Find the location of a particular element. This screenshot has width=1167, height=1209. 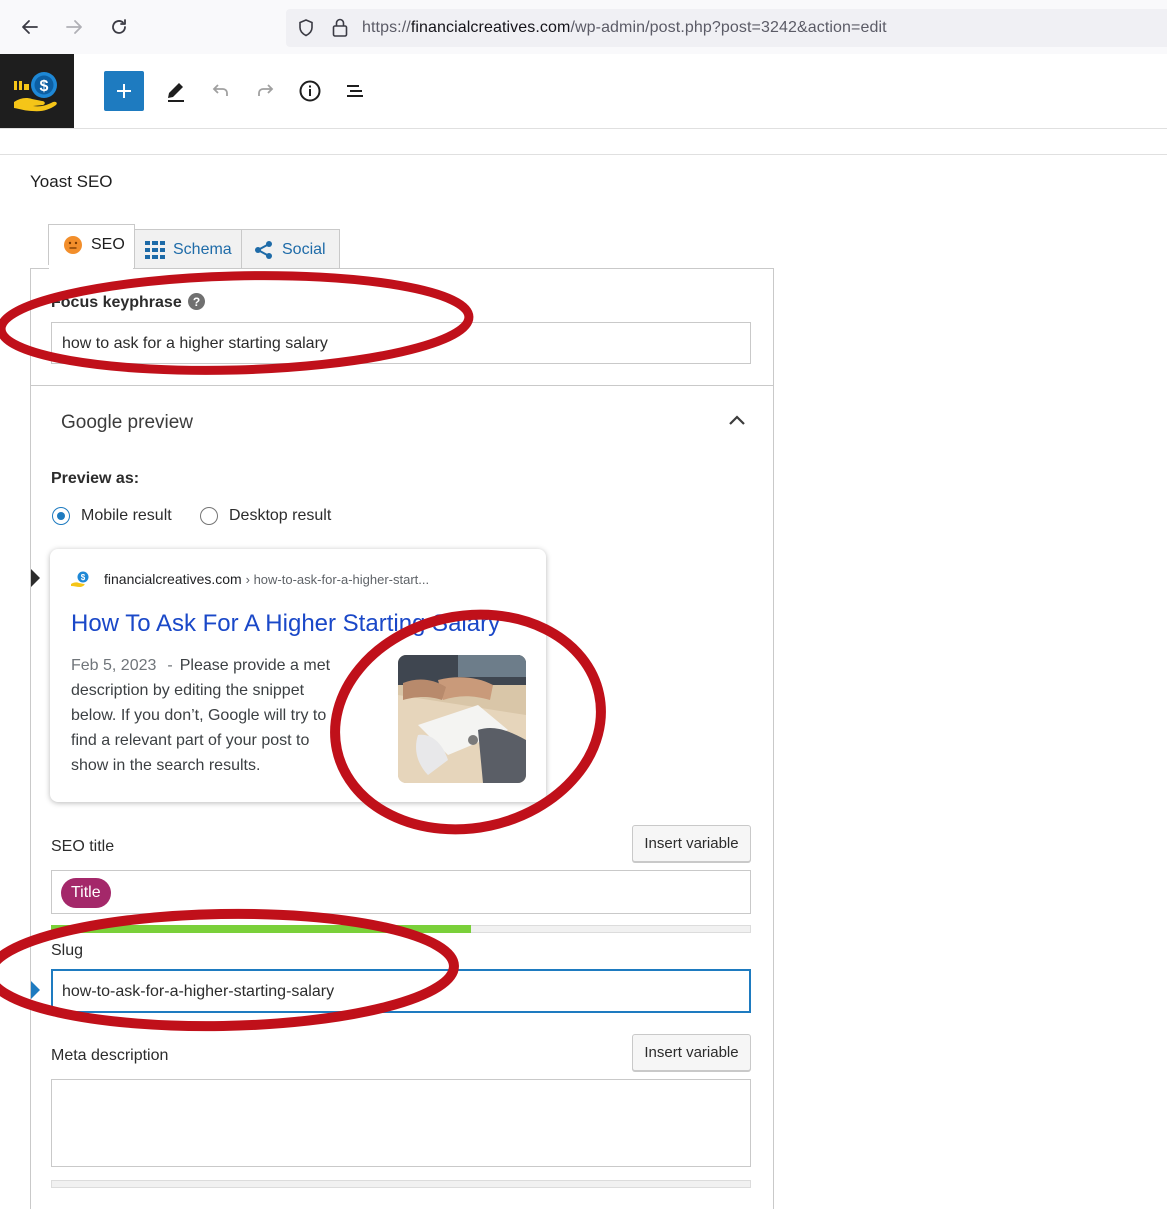

section-divider is located at coordinates (402, 385).